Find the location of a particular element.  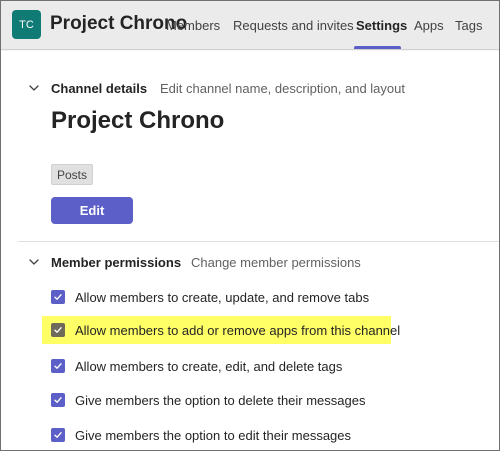

member-permissions-heading: Member permissions is located at coordinates (116, 262).